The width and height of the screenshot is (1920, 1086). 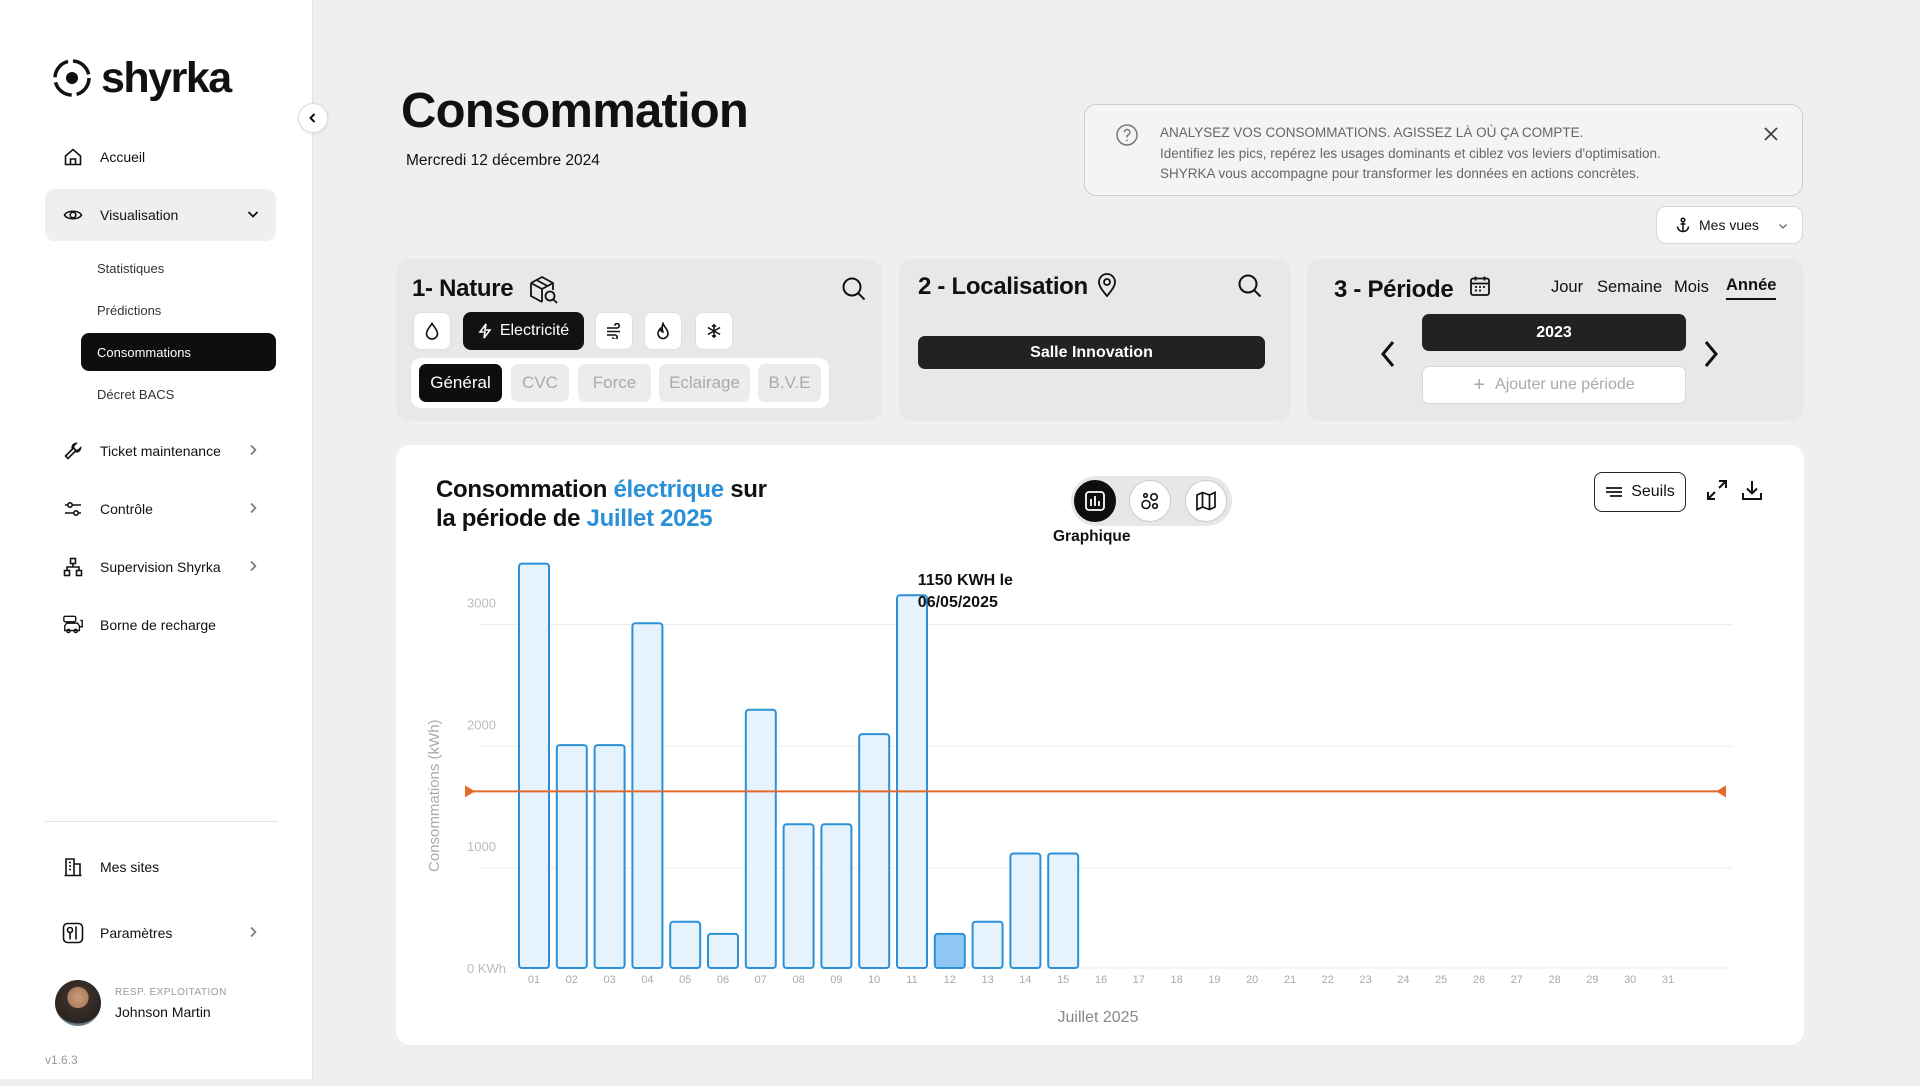 What do you see at coordinates (572, 980) in the screenshot?
I see `chart-x-tick-label: 02` at bounding box center [572, 980].